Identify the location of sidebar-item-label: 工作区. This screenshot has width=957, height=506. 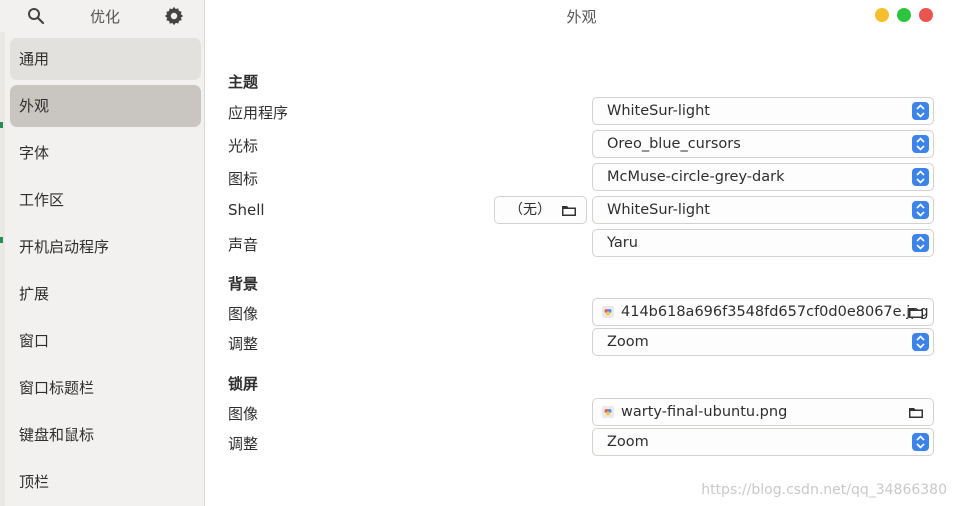
(42, 200).